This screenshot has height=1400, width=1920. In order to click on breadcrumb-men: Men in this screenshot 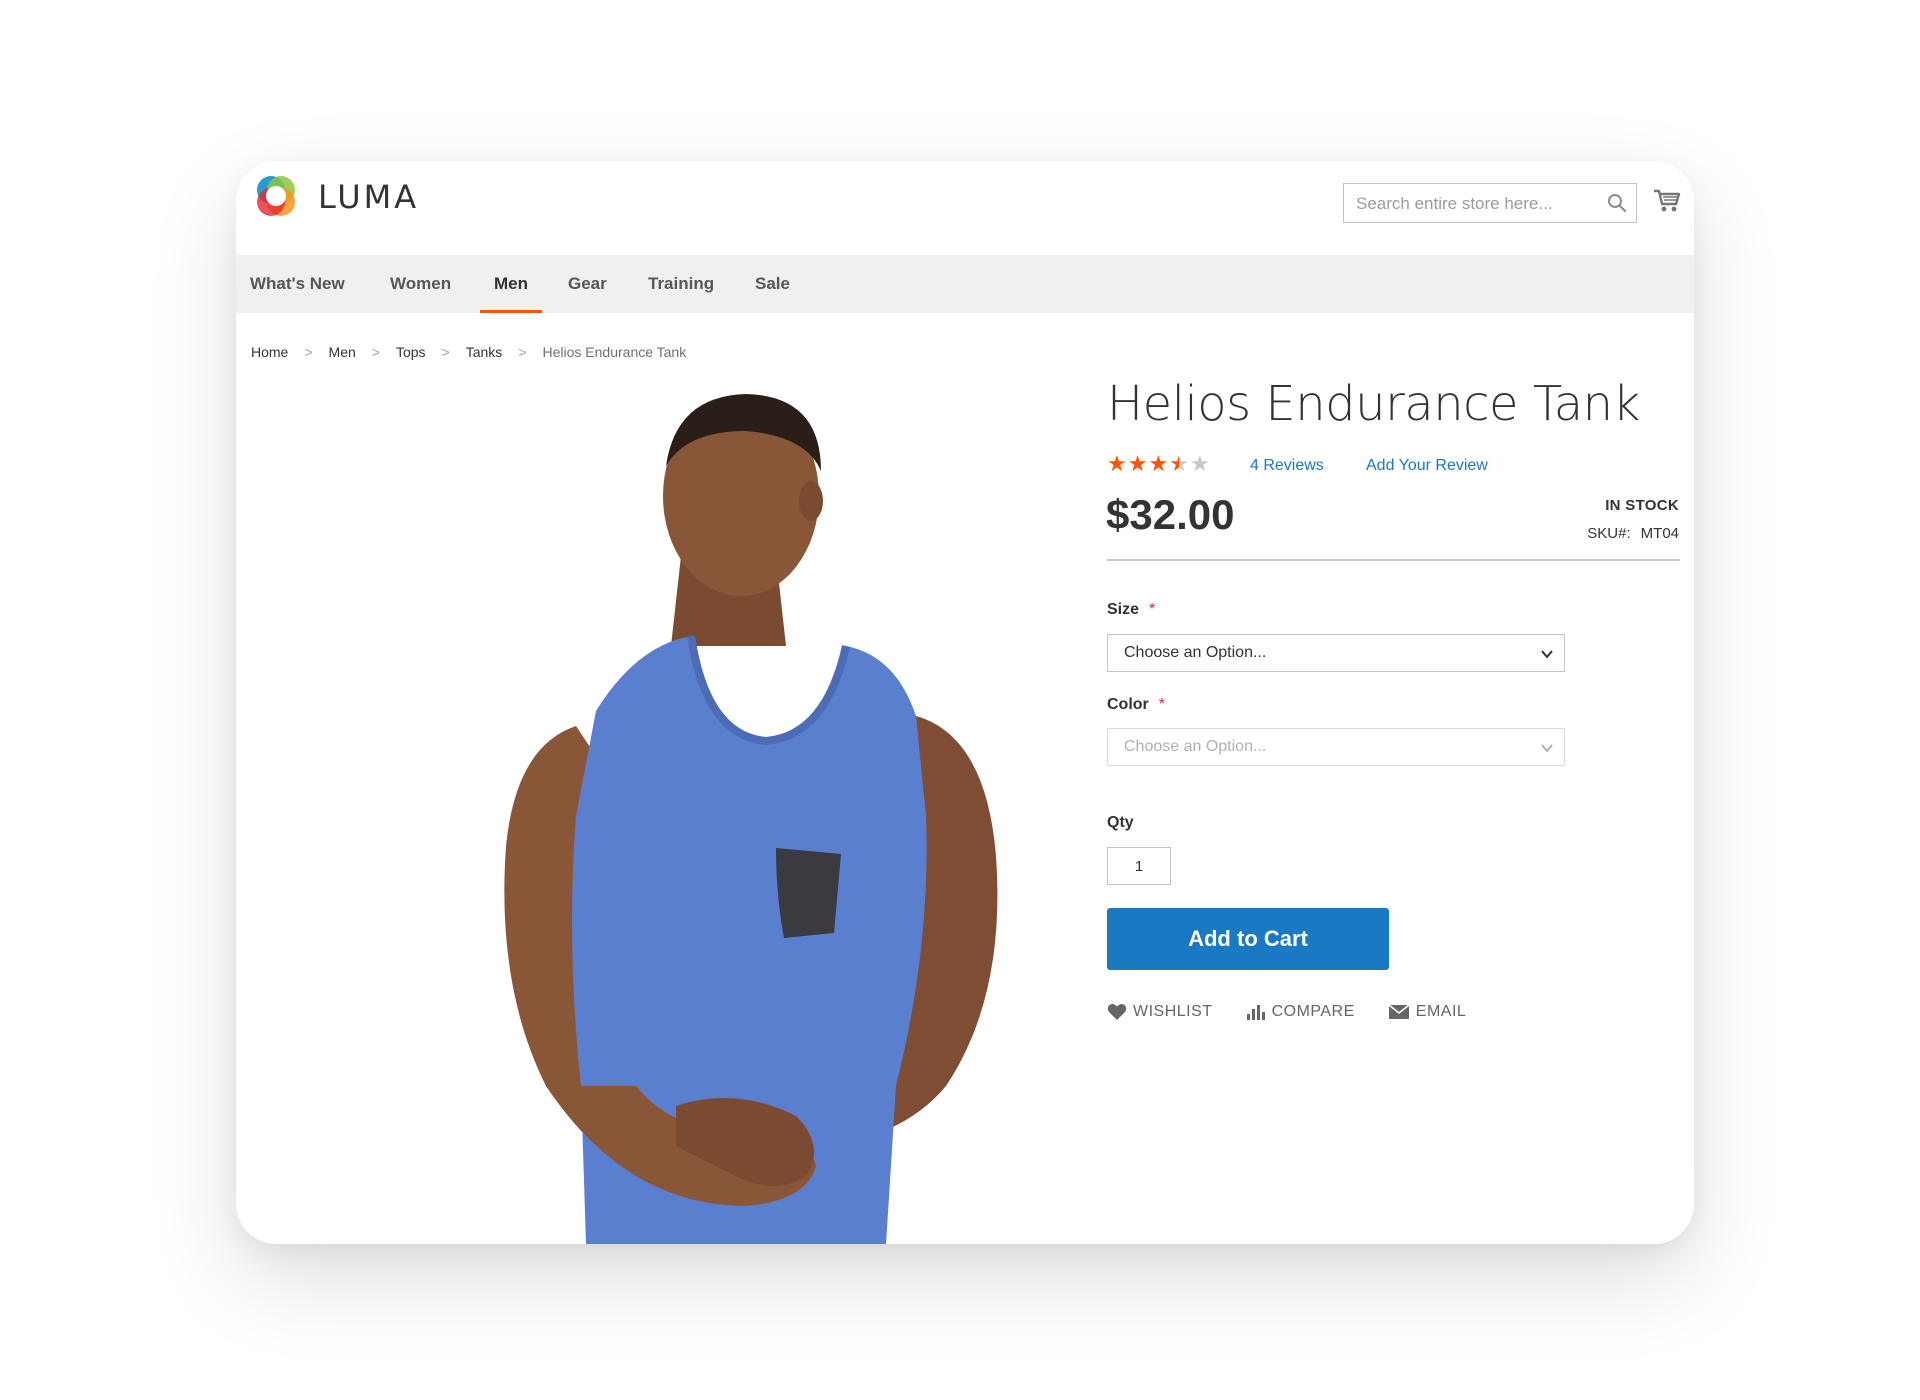, I will do `click(342, 352)`.